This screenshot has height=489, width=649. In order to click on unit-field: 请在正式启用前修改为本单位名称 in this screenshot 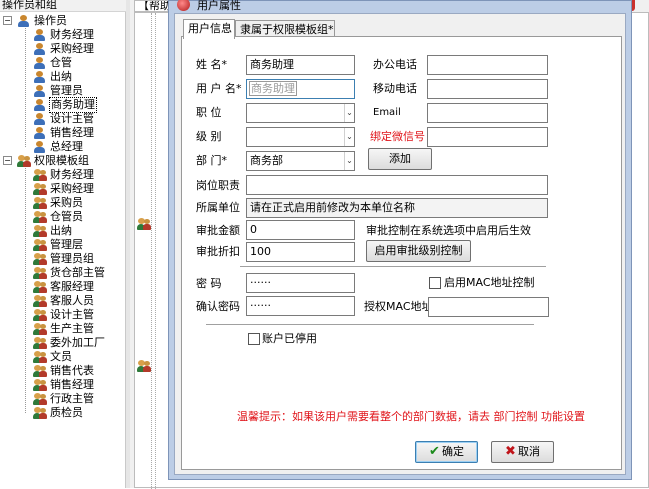, I will do `click(397, 208)`.